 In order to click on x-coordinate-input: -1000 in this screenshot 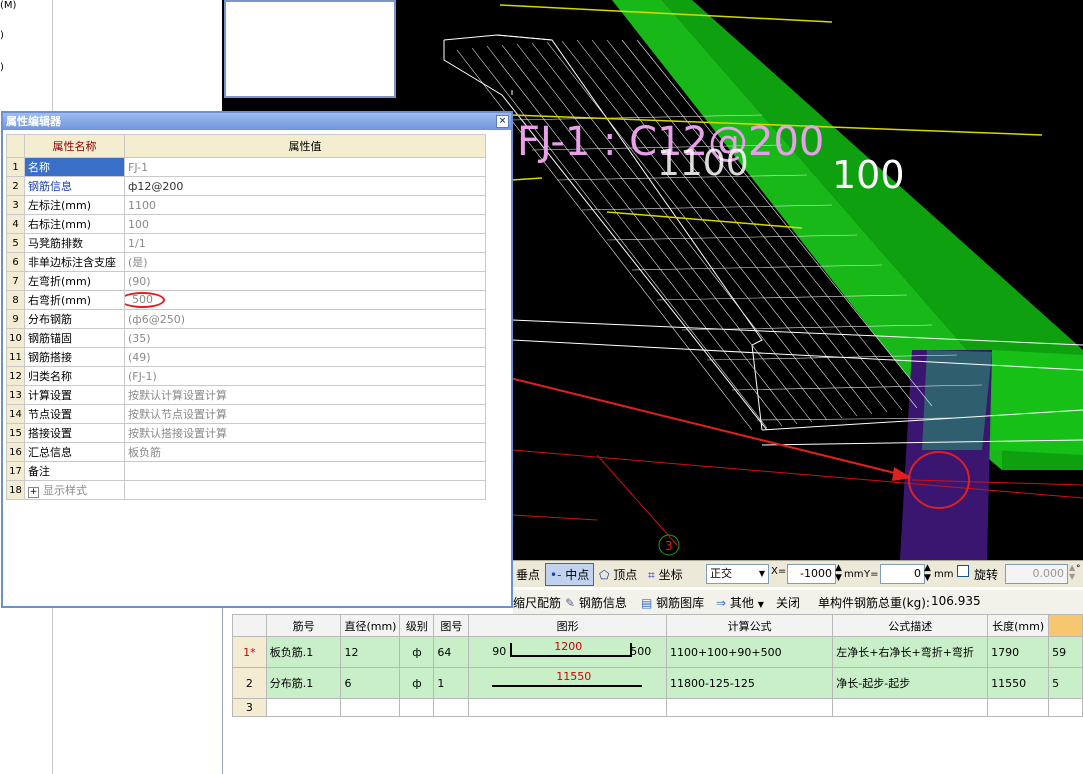, I will do `click(811, 574)`.